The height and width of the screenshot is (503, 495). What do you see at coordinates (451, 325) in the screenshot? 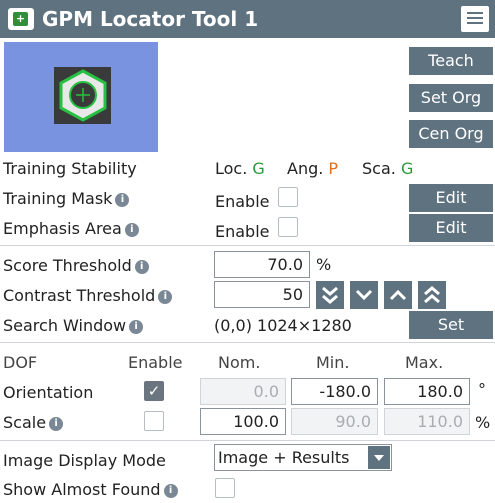
I see `set-window-button: Set` at bounding box center [451, 325].